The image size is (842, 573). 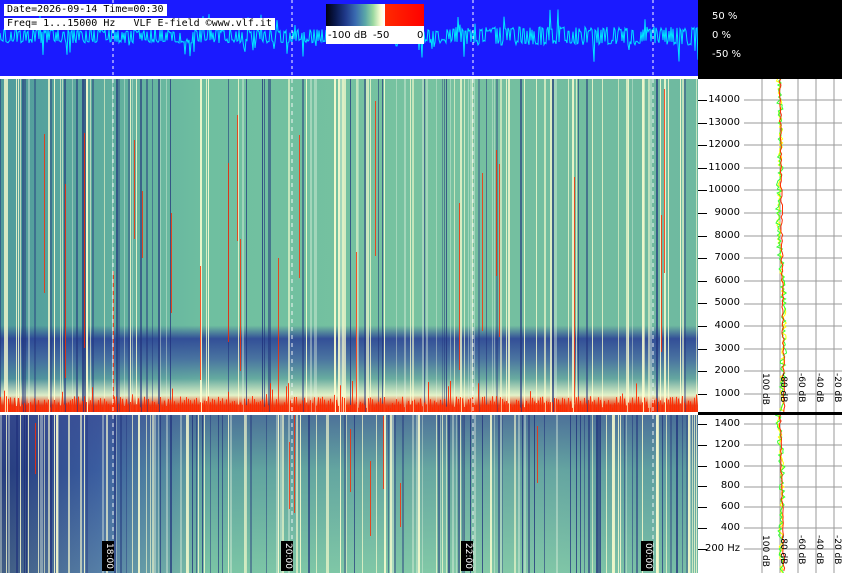 What do you see at coordinates (783, 550) in the screenshot?
I see `db-axis-label: -80 dB` at bounding box center [783, 550].